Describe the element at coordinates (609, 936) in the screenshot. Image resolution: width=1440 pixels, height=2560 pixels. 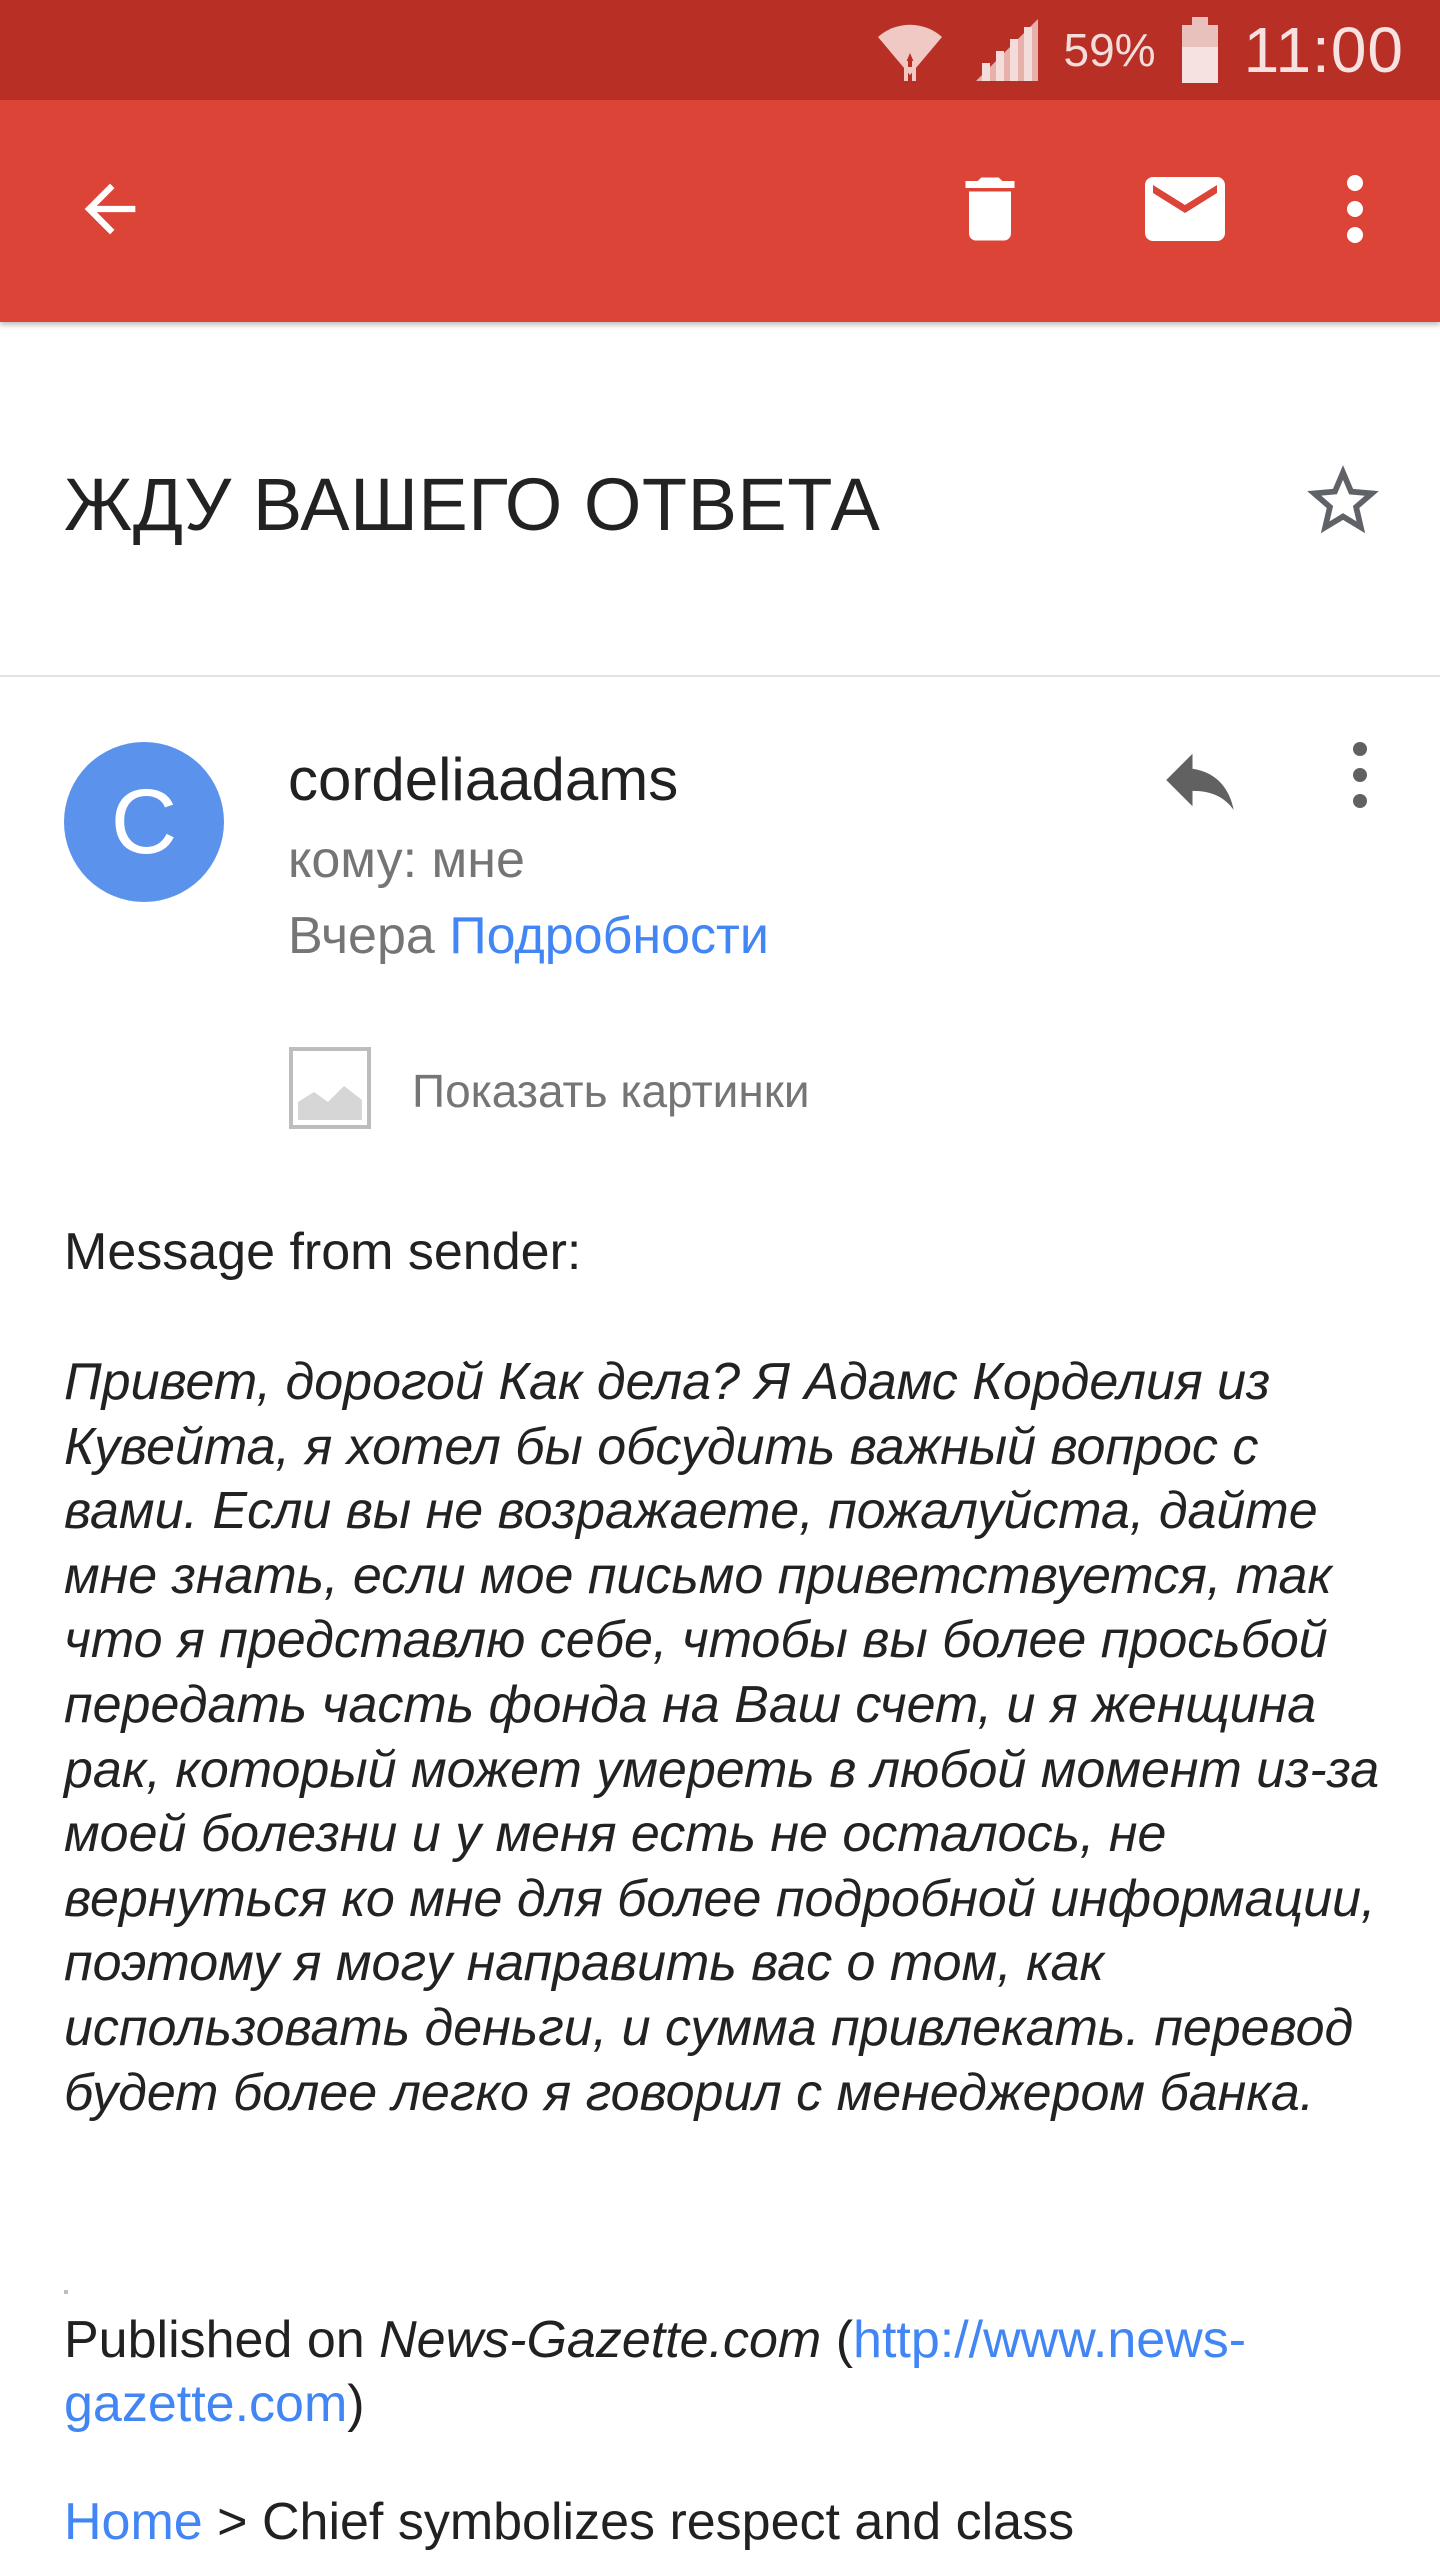
I see `details-link: Подробности` at that location.